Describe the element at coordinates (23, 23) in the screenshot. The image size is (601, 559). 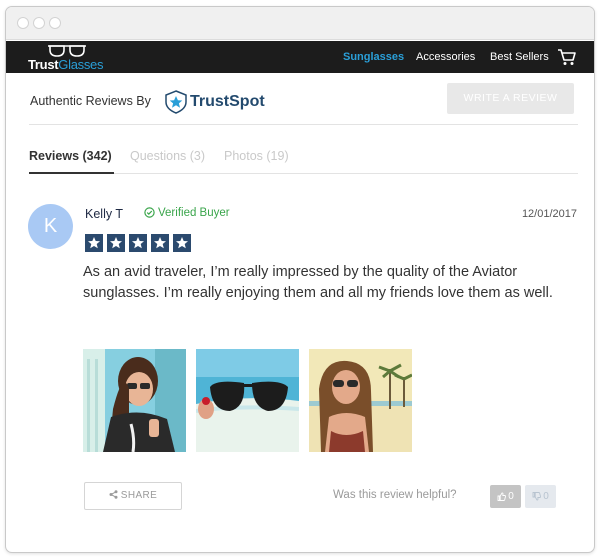
I see `window-dot-close` at that location.